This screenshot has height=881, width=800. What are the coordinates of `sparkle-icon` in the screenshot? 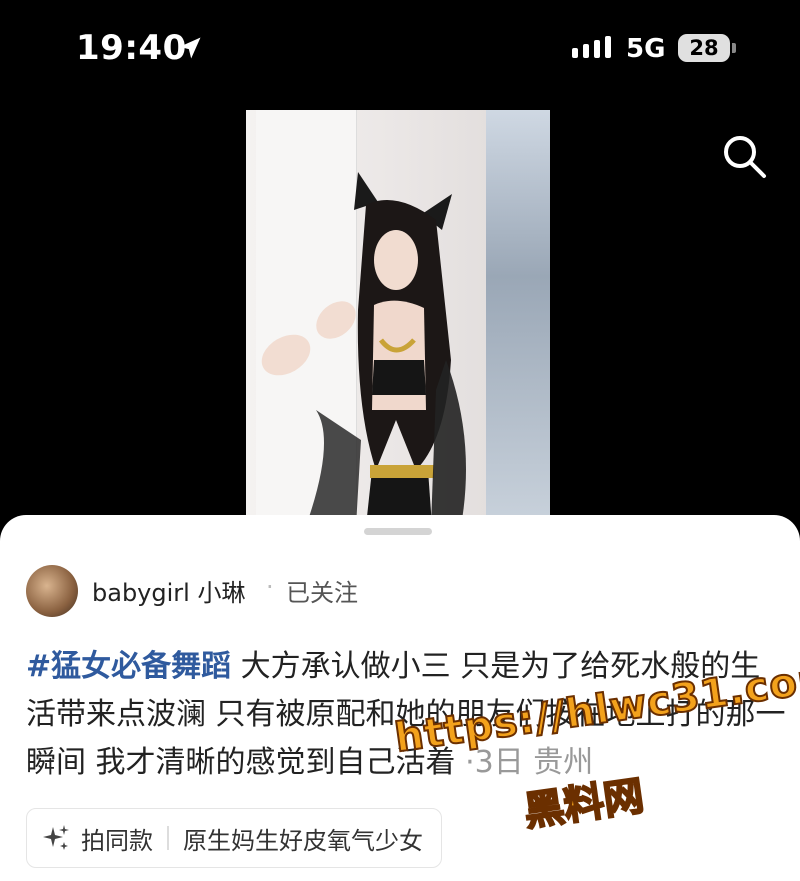 It's located at (56, 837).